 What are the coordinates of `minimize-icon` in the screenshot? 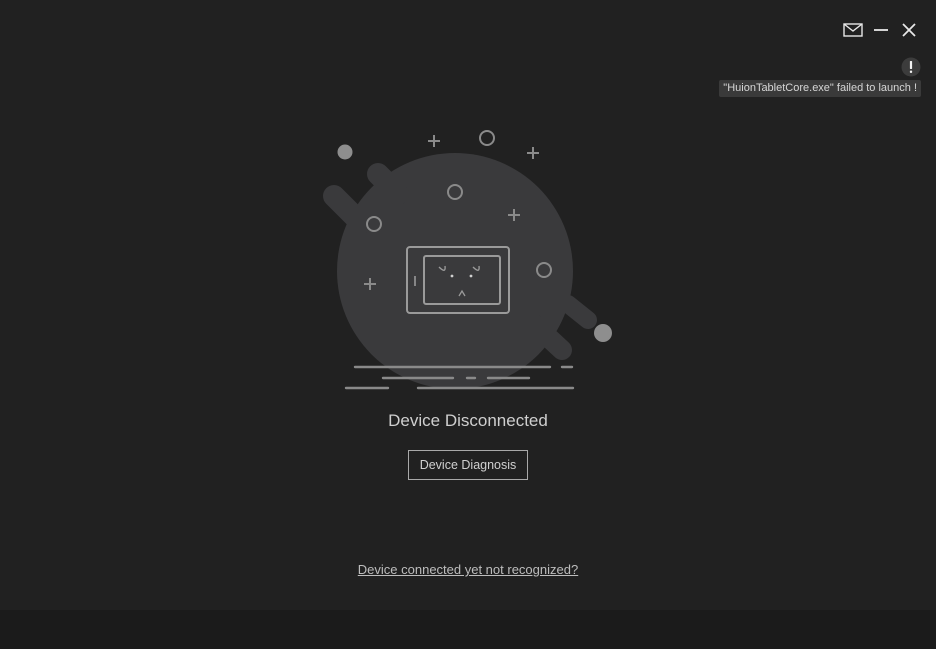 It's located at (881, 30).